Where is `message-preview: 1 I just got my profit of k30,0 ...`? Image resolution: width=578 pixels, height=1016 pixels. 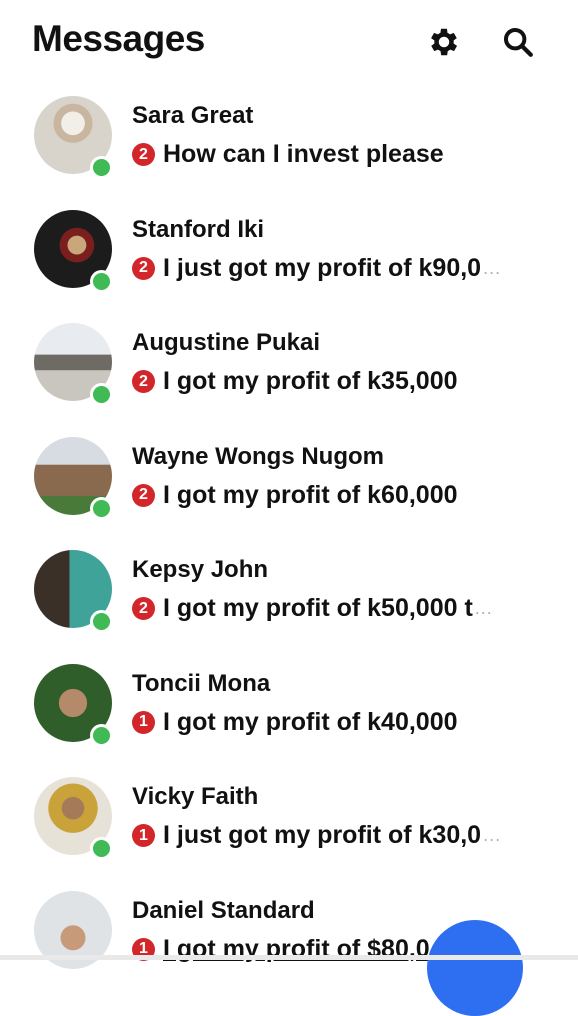
message-preview: 1 I just got my profit of k30,0 ... is located at coordinates (327, 835).